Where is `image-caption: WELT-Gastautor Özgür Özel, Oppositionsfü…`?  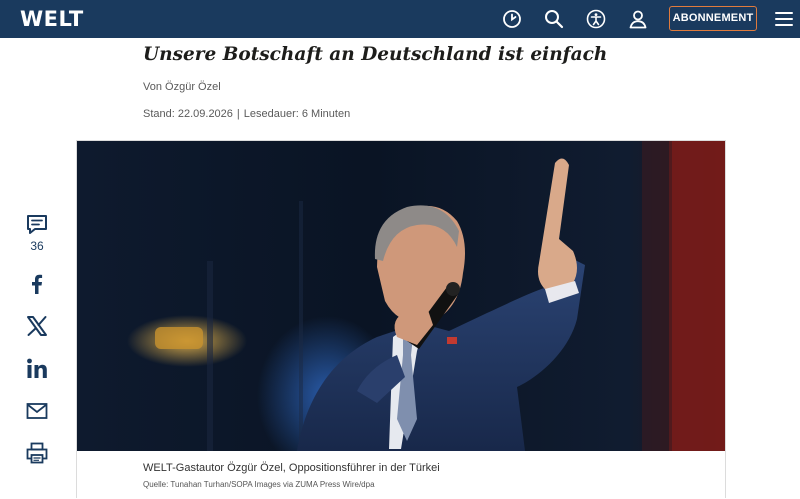
image-caption: WELT-Gastautor Özgür Özel, Oppositionsfü… is located at coordinates (291, 468).